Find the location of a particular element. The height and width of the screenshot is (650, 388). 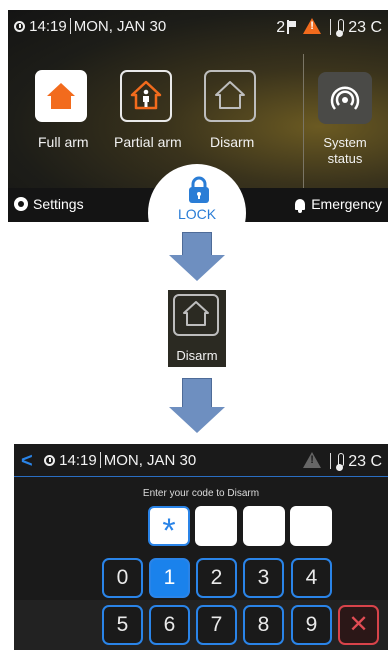

status-indicators: 2 23 C is located at coordinates (329, 27).